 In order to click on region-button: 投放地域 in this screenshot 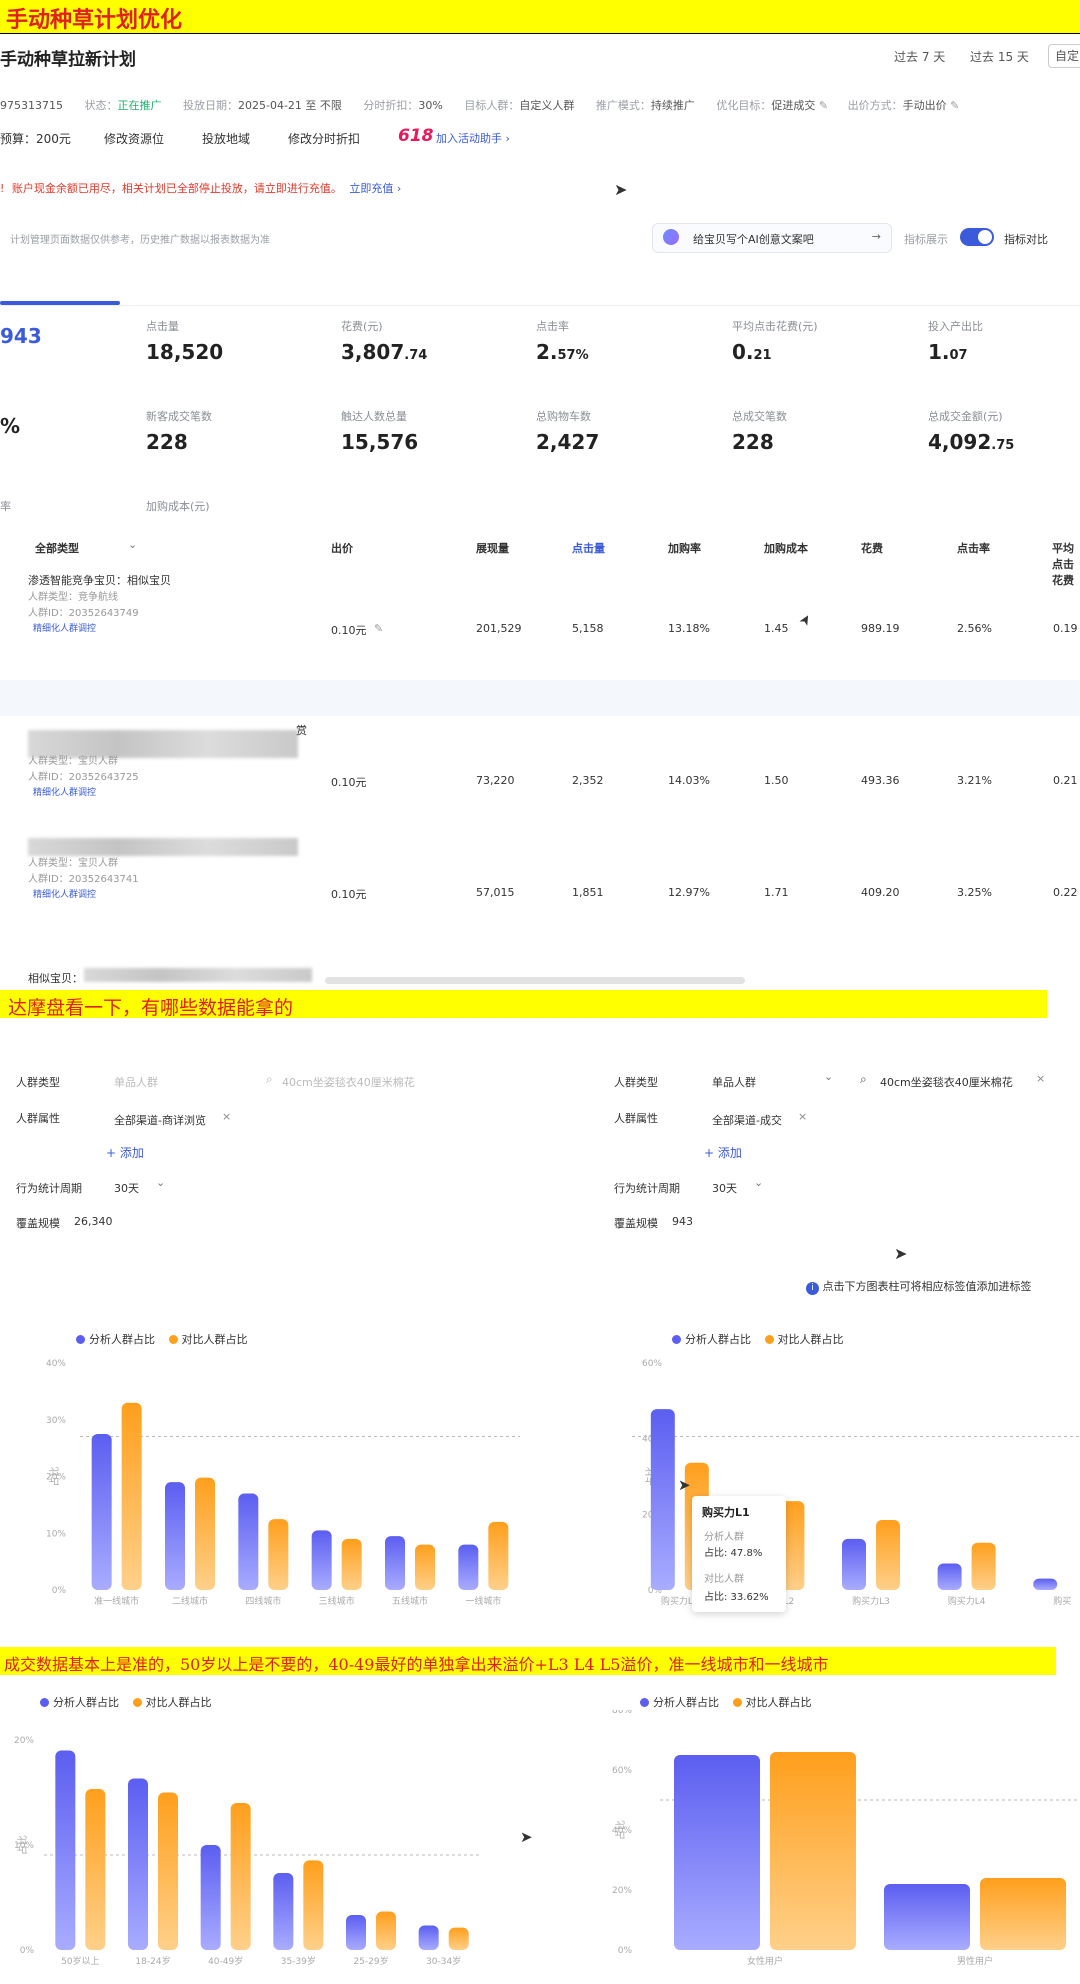, I will do `click(226, 138)`.